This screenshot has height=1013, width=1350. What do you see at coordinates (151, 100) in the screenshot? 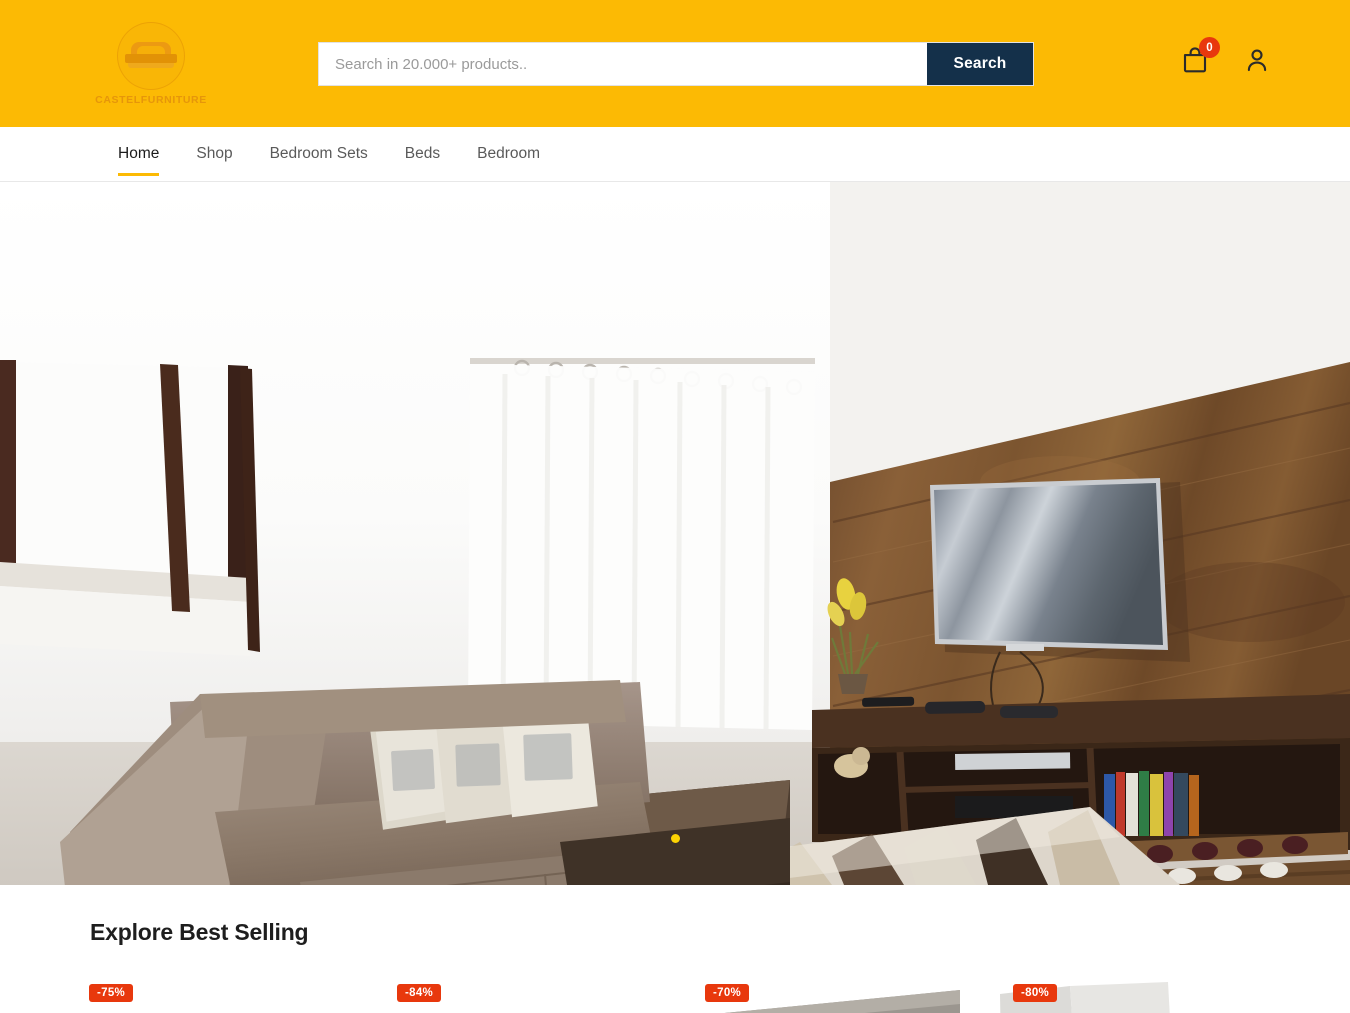
I see `brand-name: CASTELFURNITURE` at bounding box center [151, 100].